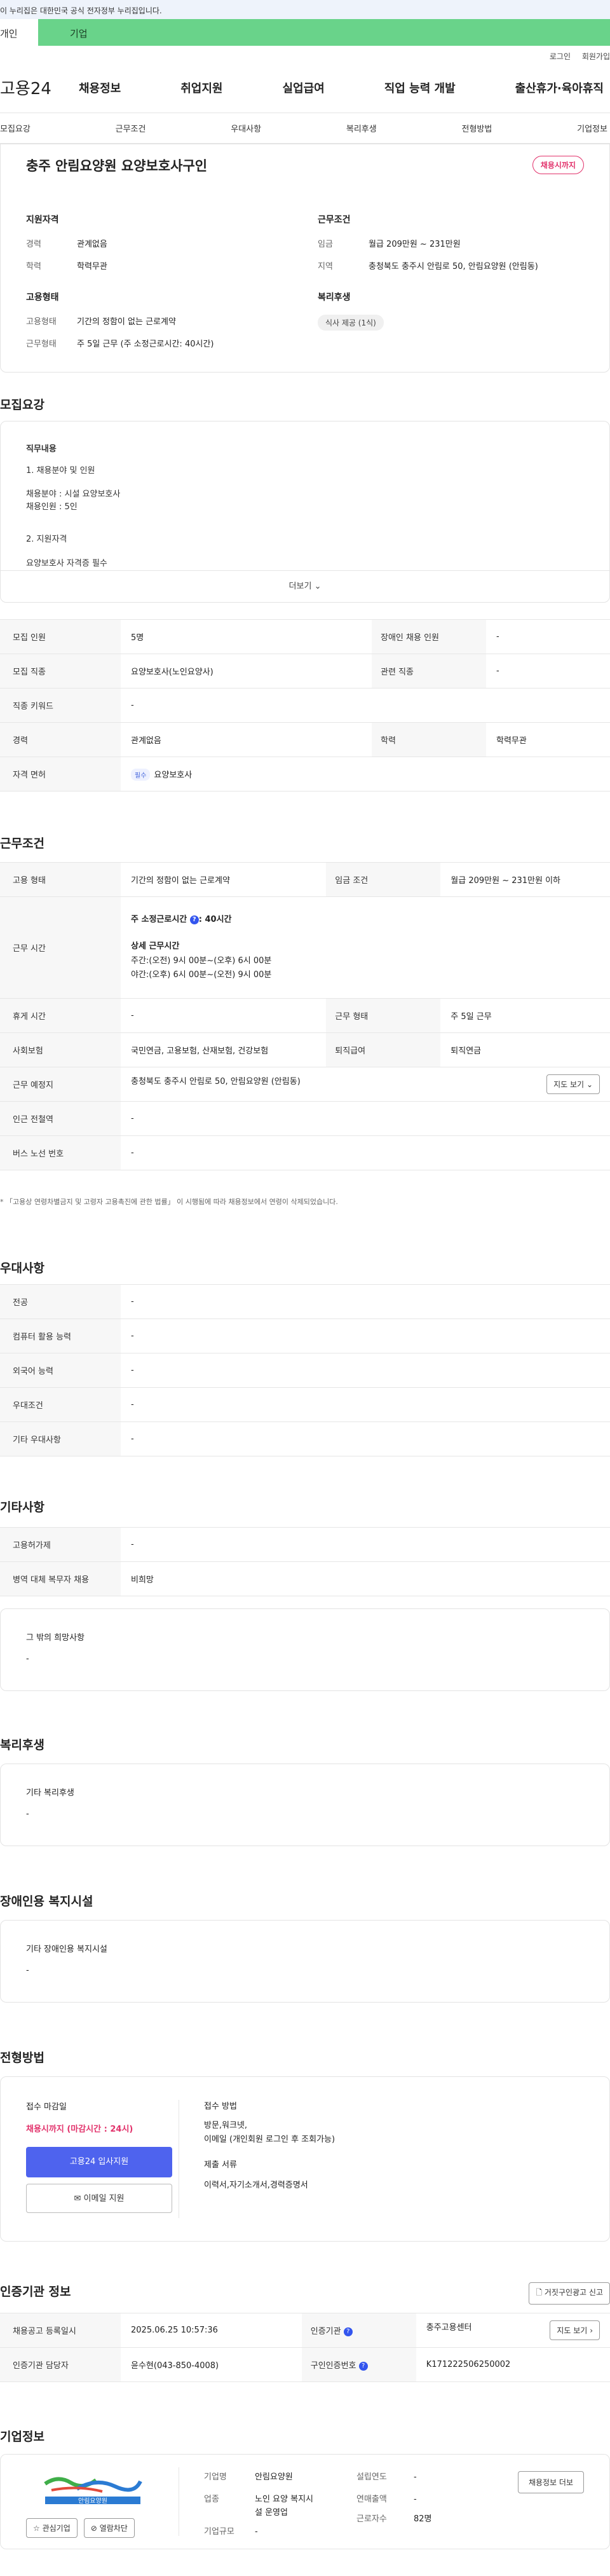 The height and width of the screenshot is (2576, 610). Describe the element at coordinates (131, 128) in the screenshot. I see `anchor-work: 근무조건` at that location.